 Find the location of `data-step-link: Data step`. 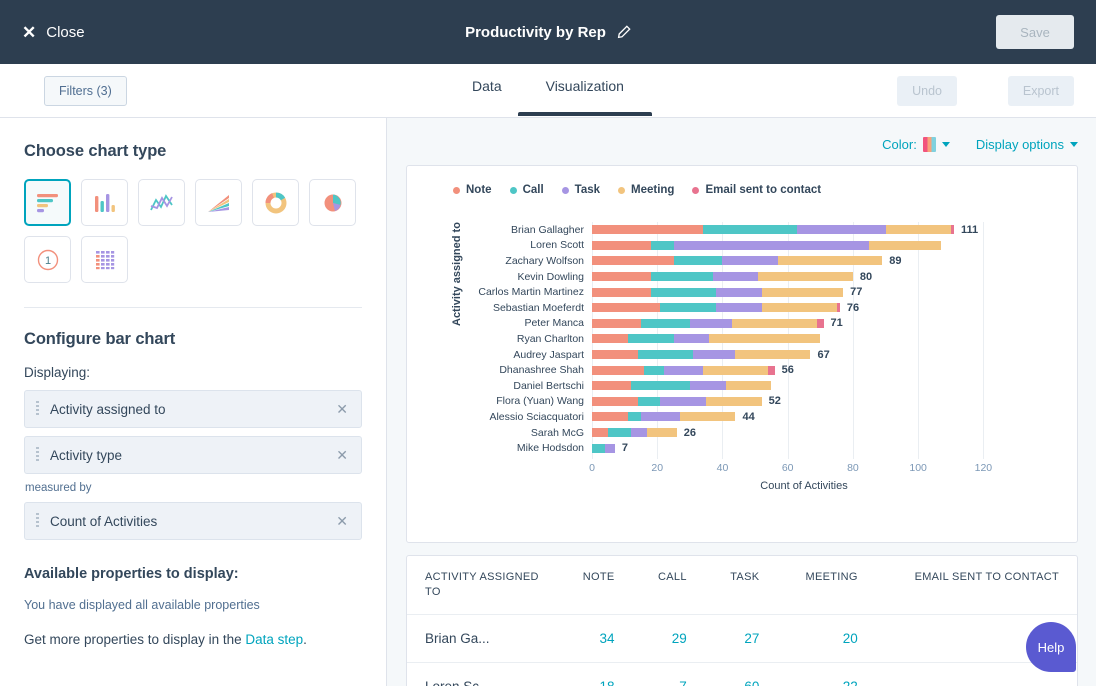

data-step-link: Data step is located at coordinates (274, 639).